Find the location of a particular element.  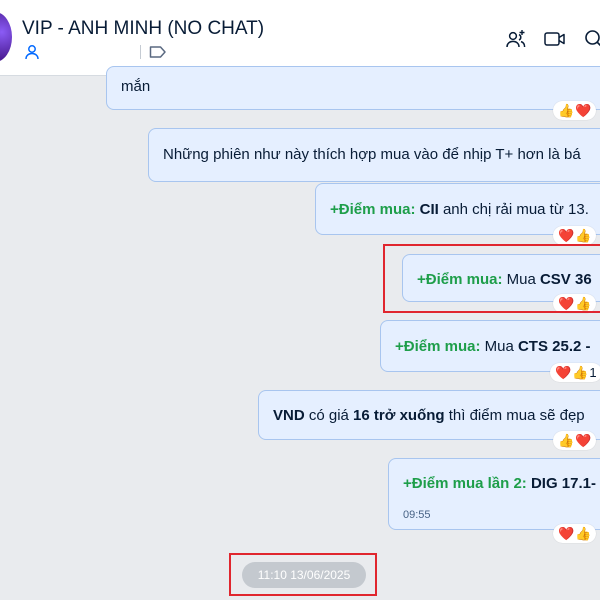

message-text: thì điểm mua sẽ đẹp is located at coordinates (514, 415).